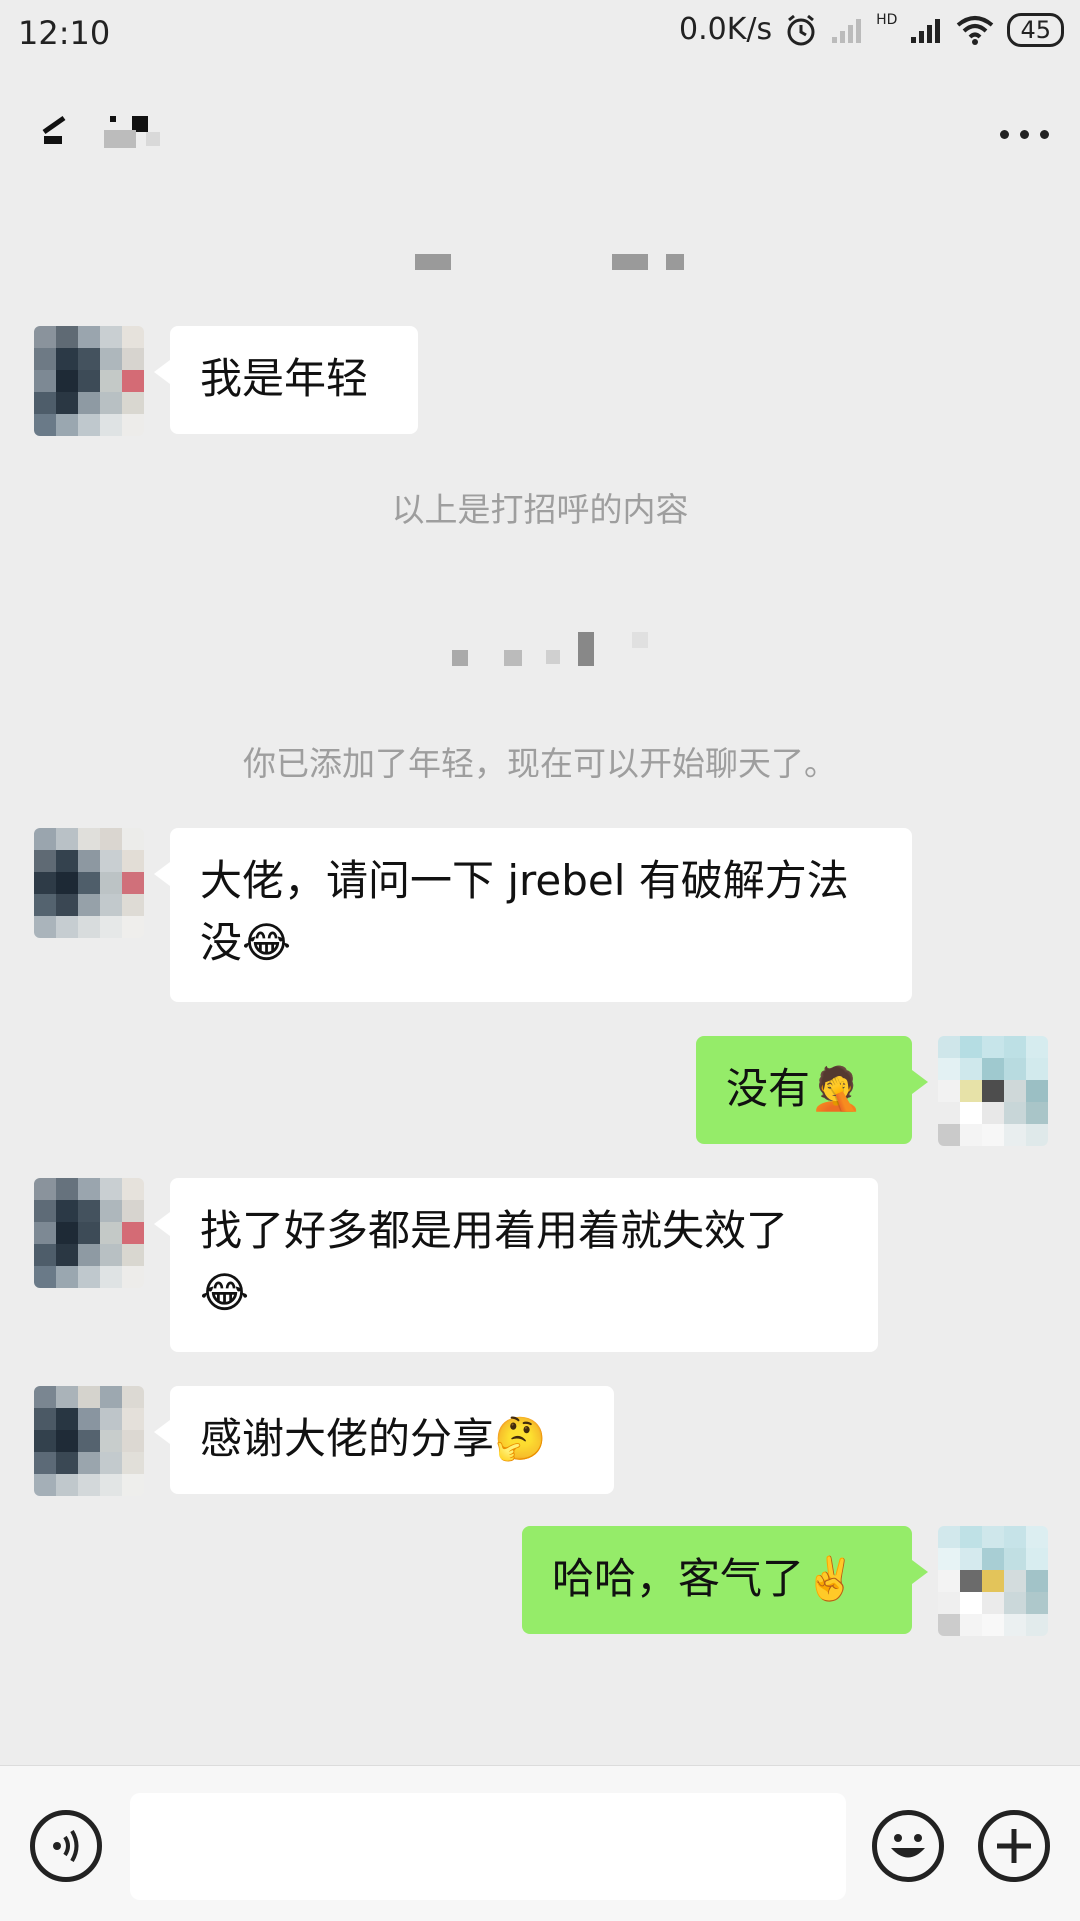  I want to click on message-text: 哈哈，客气了✌️, so click(704, 1578).